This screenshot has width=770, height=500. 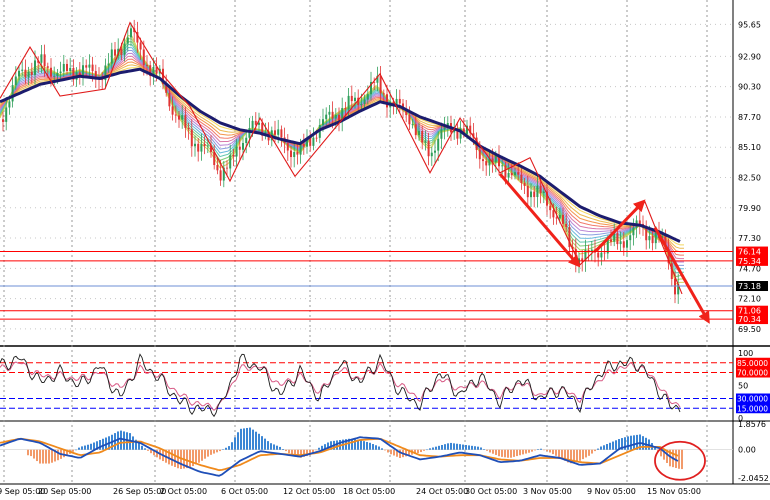 What do you see at coordinates (749, 329) in the screenshot?
I see `y-tick-label: 69.50` at bounding box center [749, 329].